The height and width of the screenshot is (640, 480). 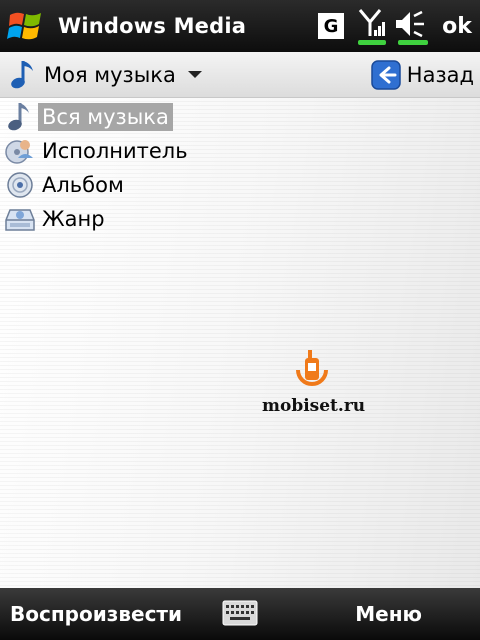 I want to click on list-item-label: Альбом, so click(x=83, y=185).